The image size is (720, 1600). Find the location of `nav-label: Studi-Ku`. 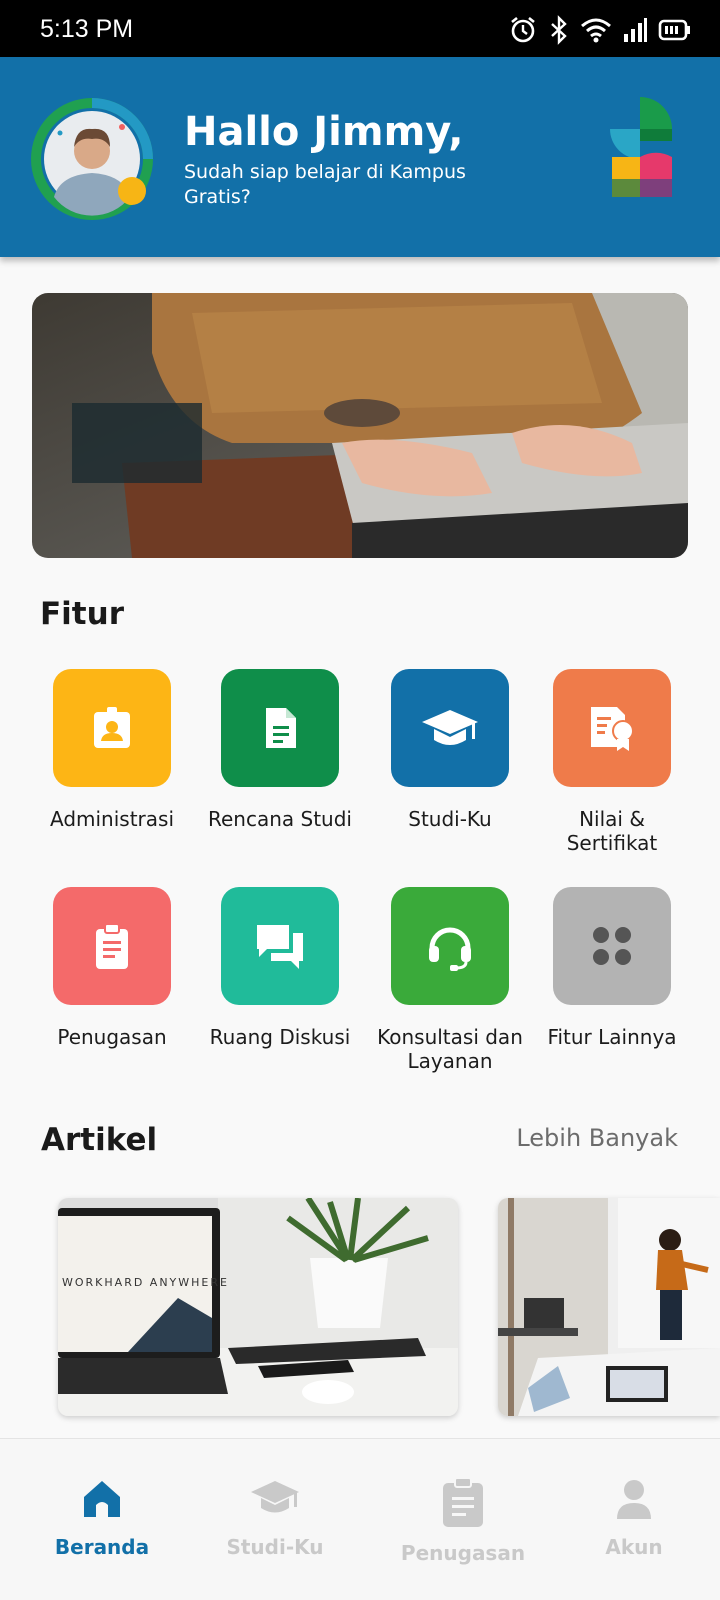

nav-label: Studi-Ku is located at coordinates (275, 1547).